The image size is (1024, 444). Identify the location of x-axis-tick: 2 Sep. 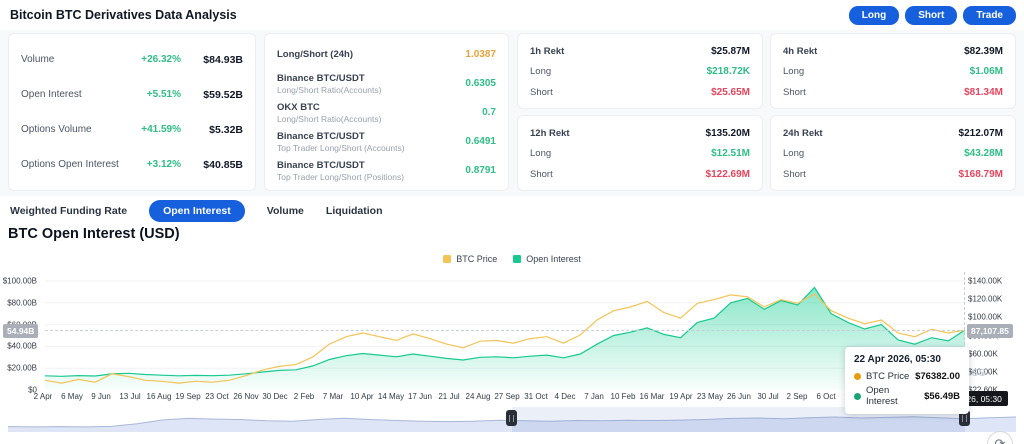
(797, 396).